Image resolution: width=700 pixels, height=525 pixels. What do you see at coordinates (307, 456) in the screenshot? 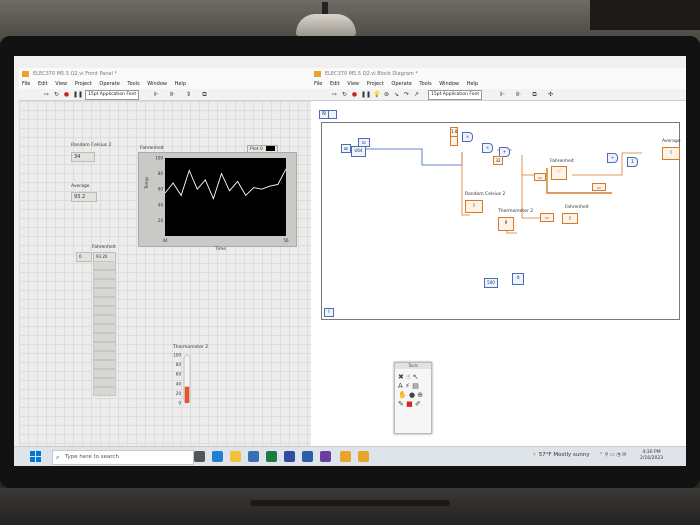
I see `outlook-icon` at bounding box center [307, 456].